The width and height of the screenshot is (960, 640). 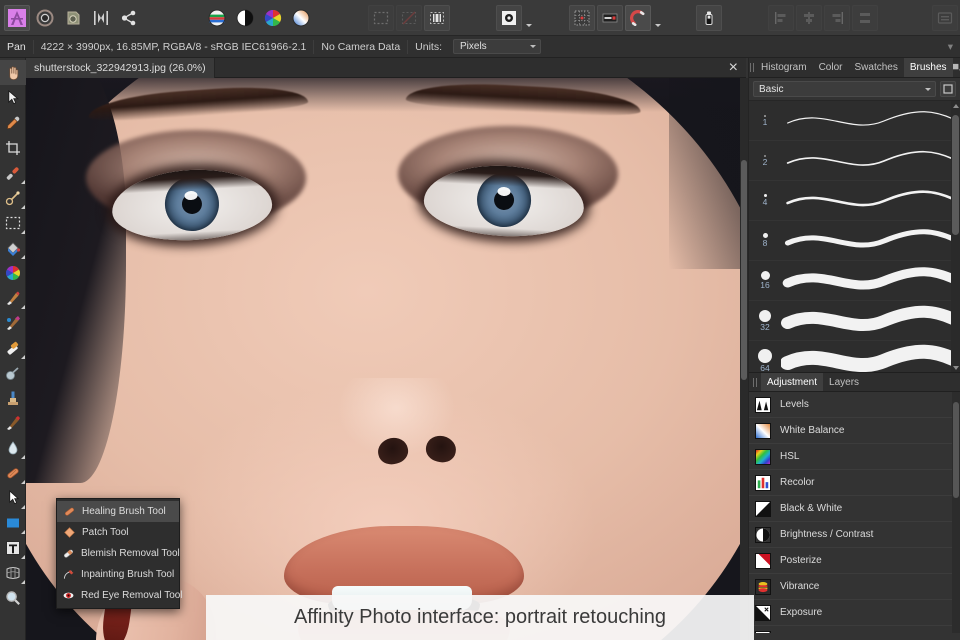 I want to click on posterize-icon, so click(x=763, y=560).